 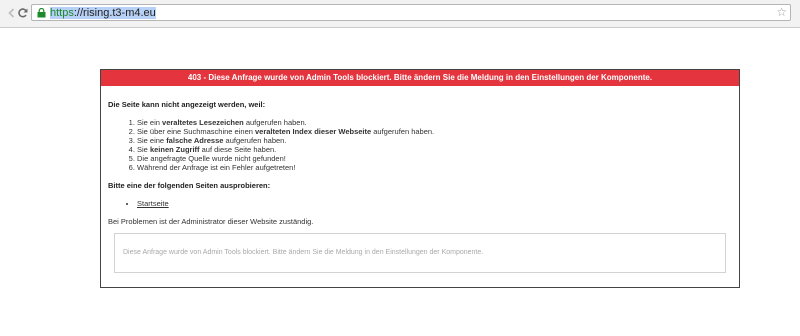 I want to click on pages-list: Startseite, so click(x=423, y=203).